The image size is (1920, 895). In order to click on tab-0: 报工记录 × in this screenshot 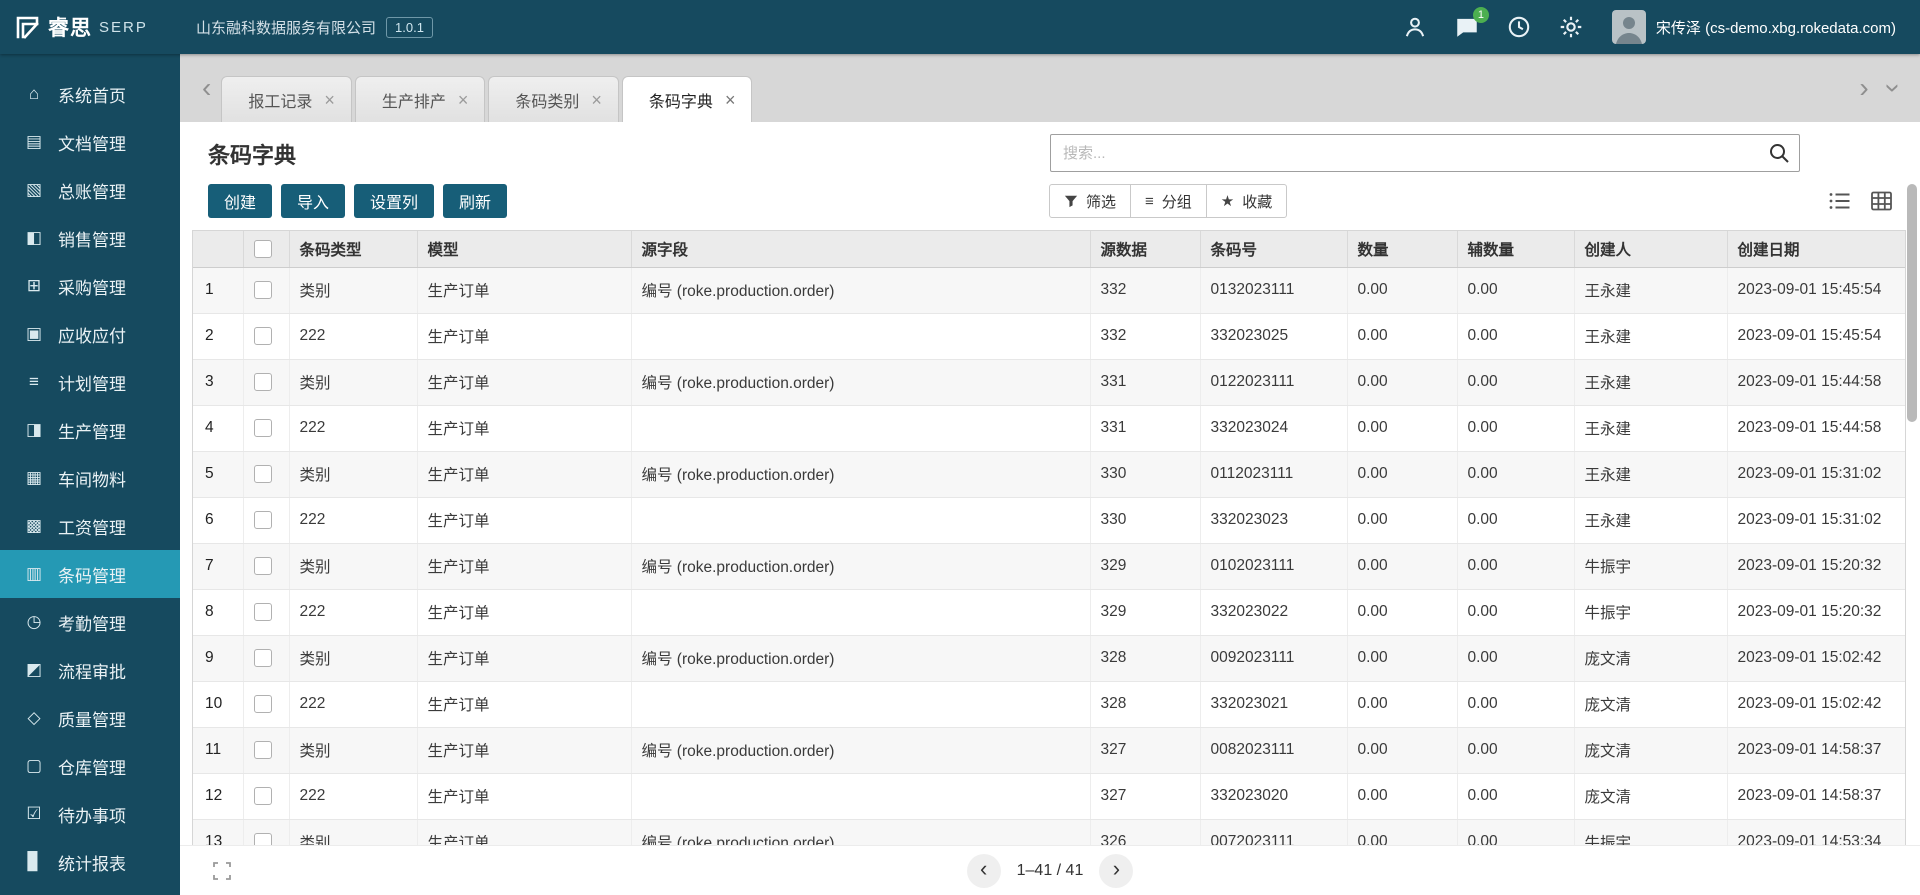, I will do `click(286, 99)`.